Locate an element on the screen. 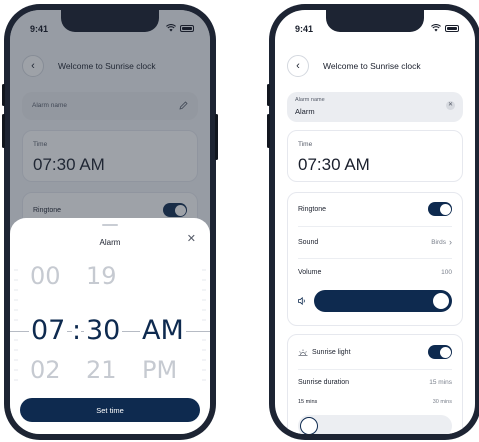 The height and width of the screenshot is (442, 479). picker-hour-selected: 07 is located at coordinates (48, 330).